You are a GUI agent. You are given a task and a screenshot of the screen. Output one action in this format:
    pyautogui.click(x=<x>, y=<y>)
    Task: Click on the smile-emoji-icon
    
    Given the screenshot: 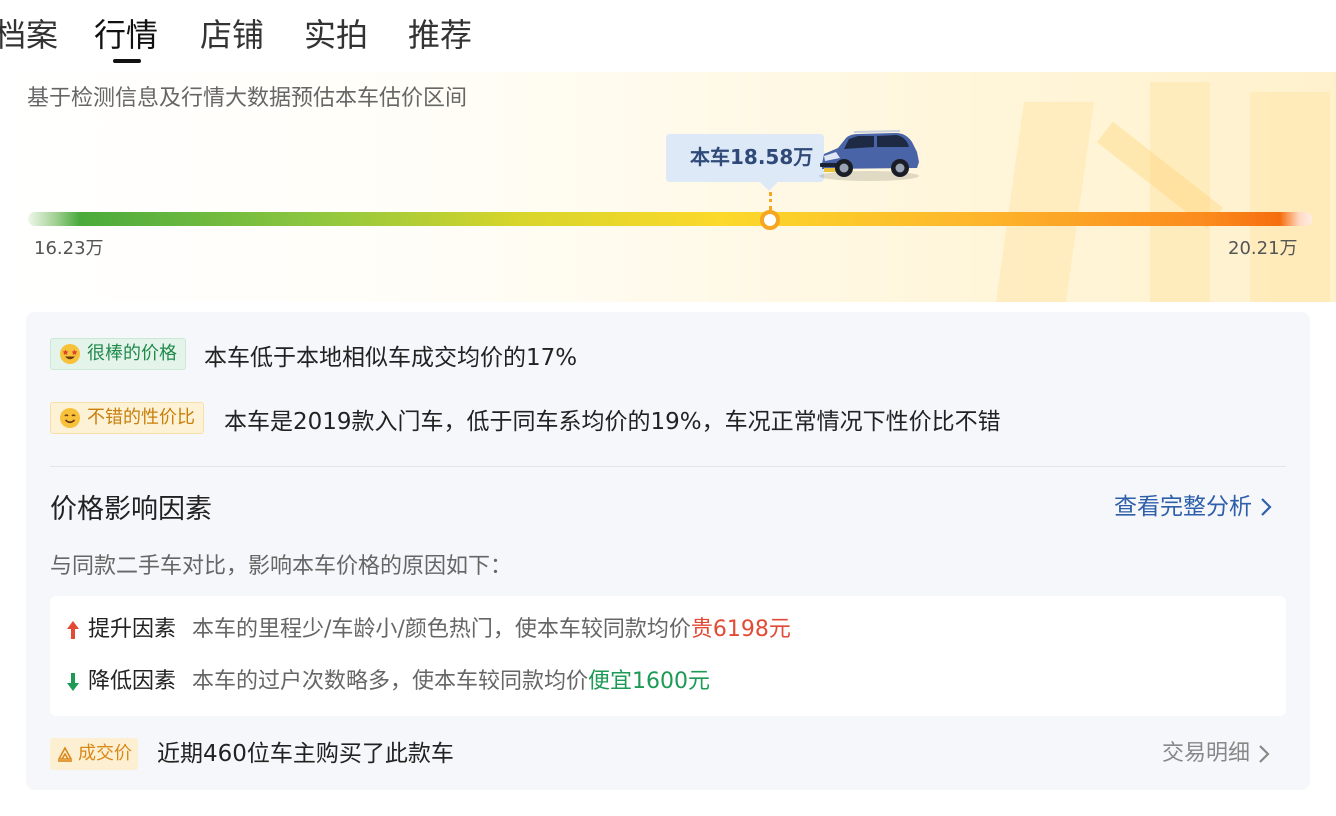 What is the action you would take?
    pyautogui.click(x=70, y=418)
    